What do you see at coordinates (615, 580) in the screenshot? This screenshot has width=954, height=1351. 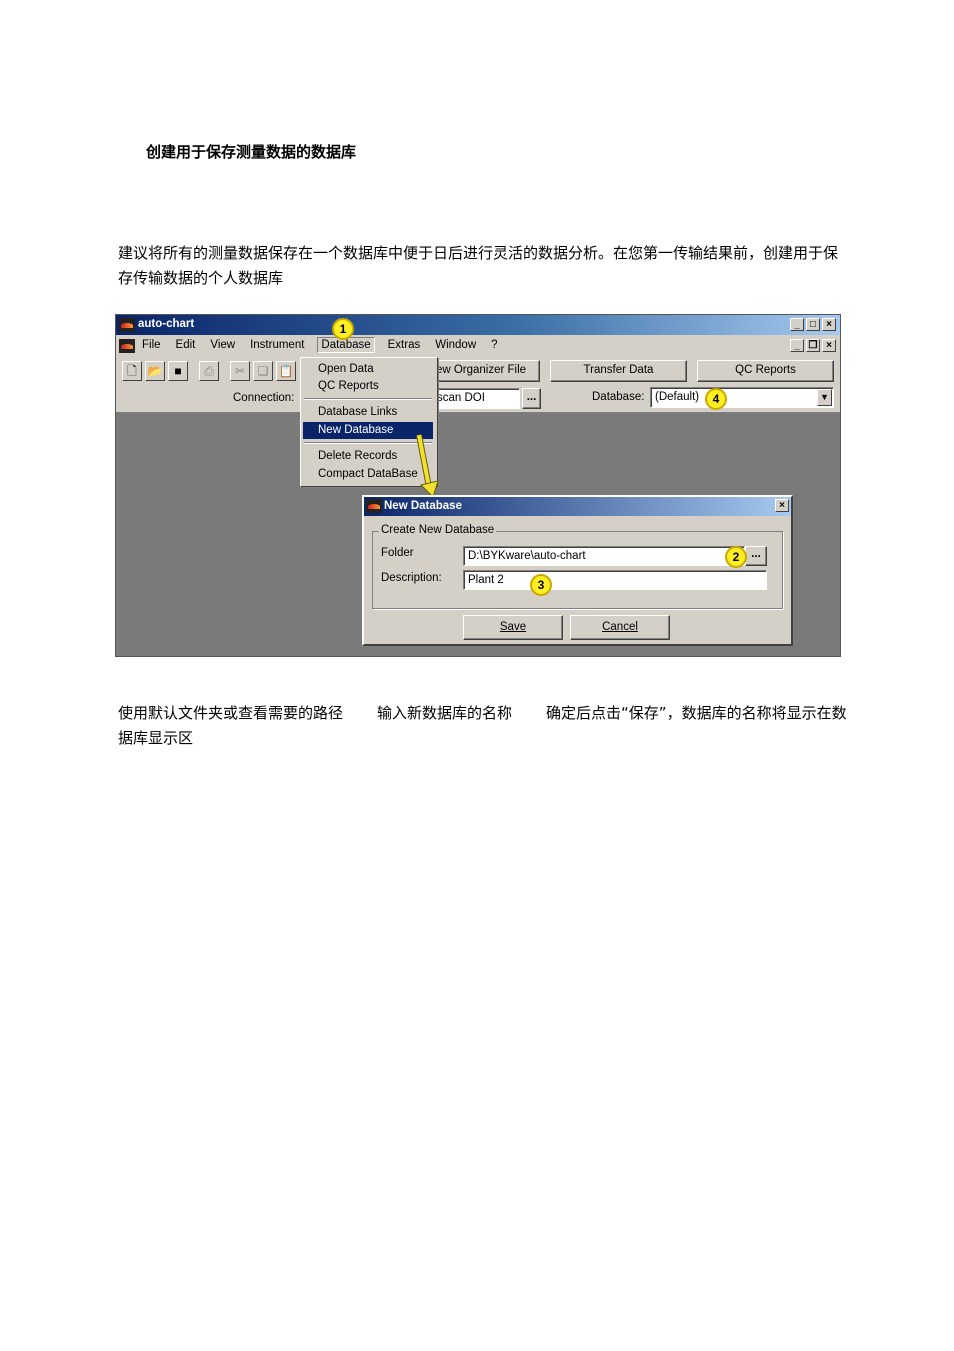 I see `description-field: Plant 2` at bounding box center [615, 580].